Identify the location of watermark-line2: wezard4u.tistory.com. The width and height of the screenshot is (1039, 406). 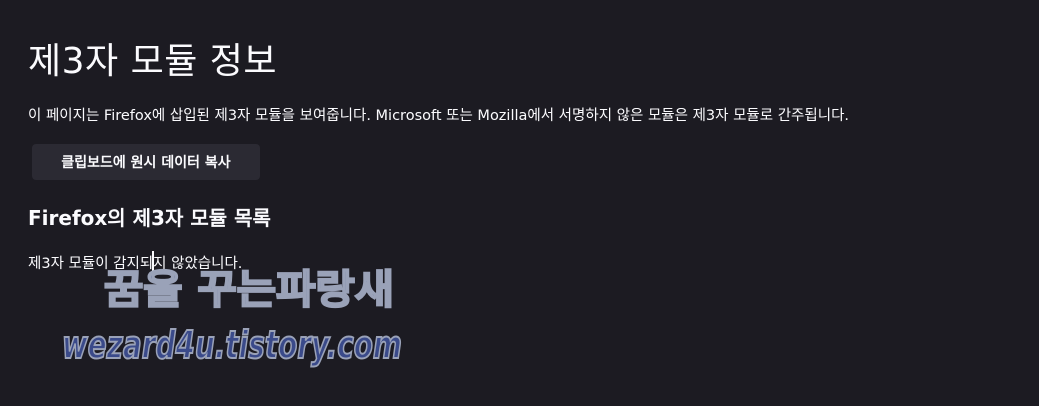
(232, 345).